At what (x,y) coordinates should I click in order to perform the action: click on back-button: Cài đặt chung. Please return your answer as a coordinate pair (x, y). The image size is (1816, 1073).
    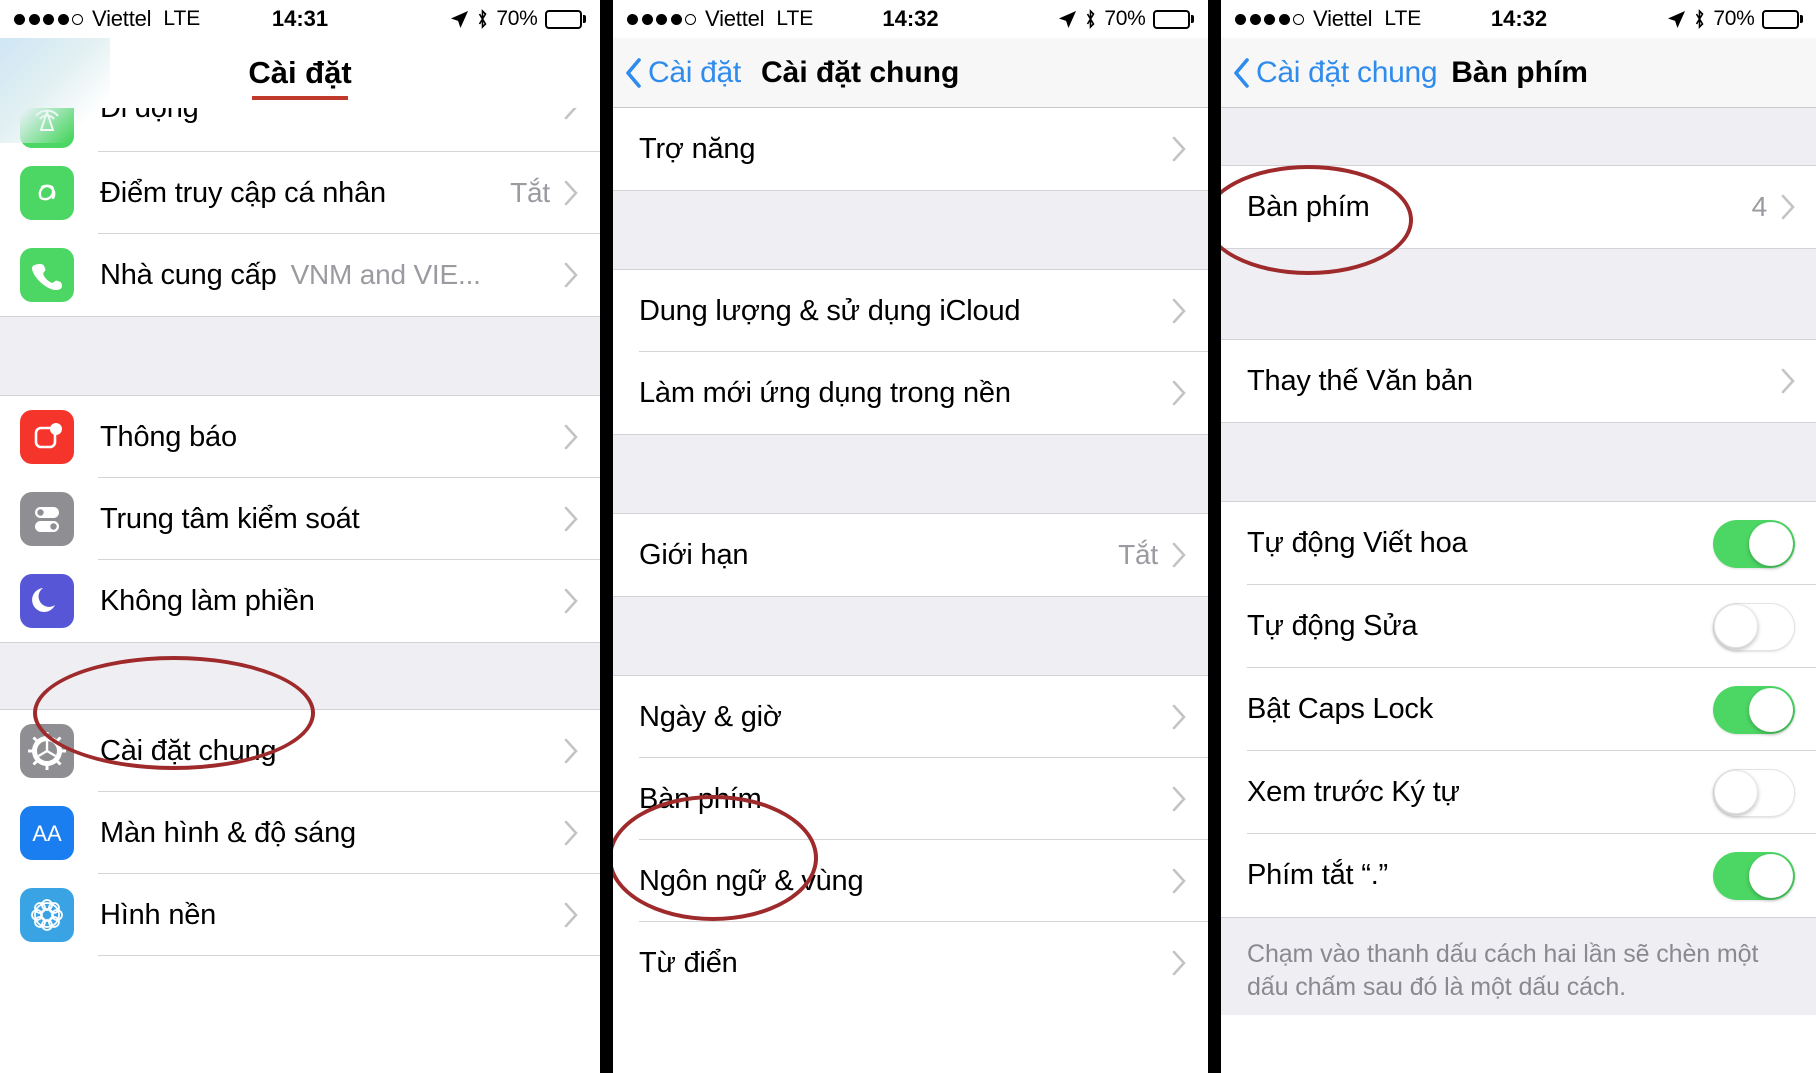
    Looking at the image, I should click on (1335, 73).